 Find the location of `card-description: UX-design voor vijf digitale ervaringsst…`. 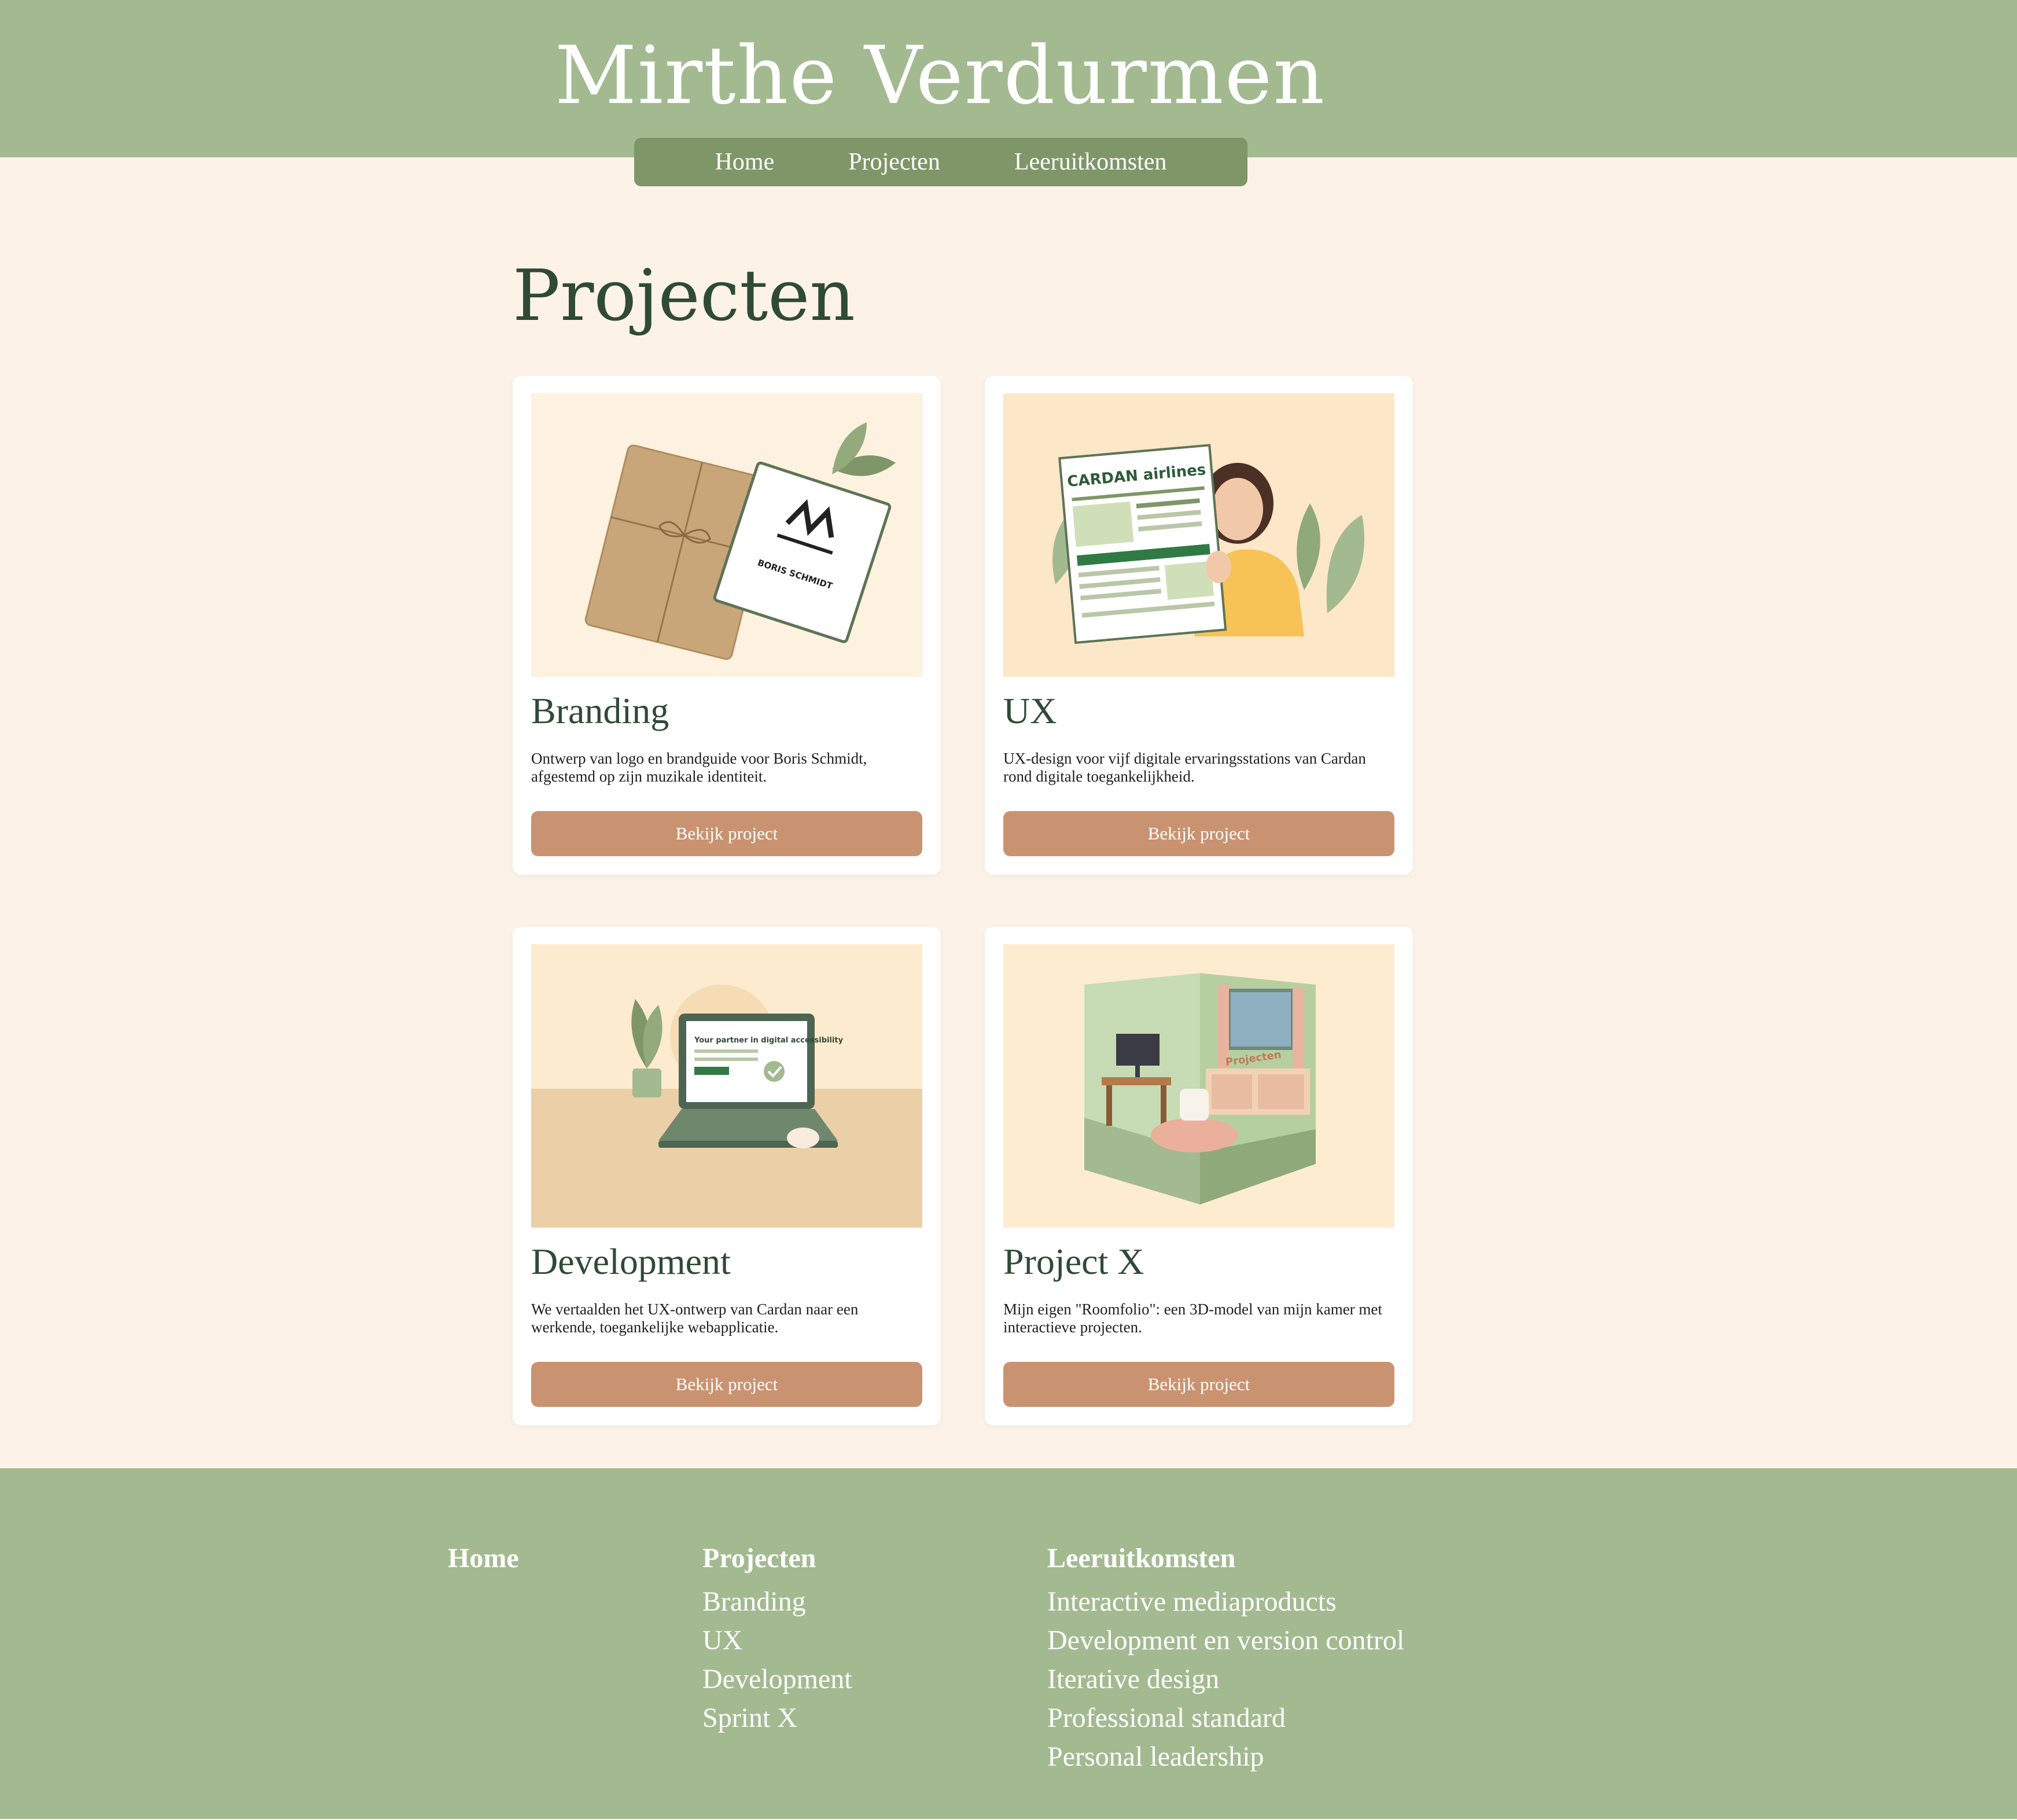

card-description: UX-design voor vijf digitale ervaringsst… is located at coordinates (1184, 767).